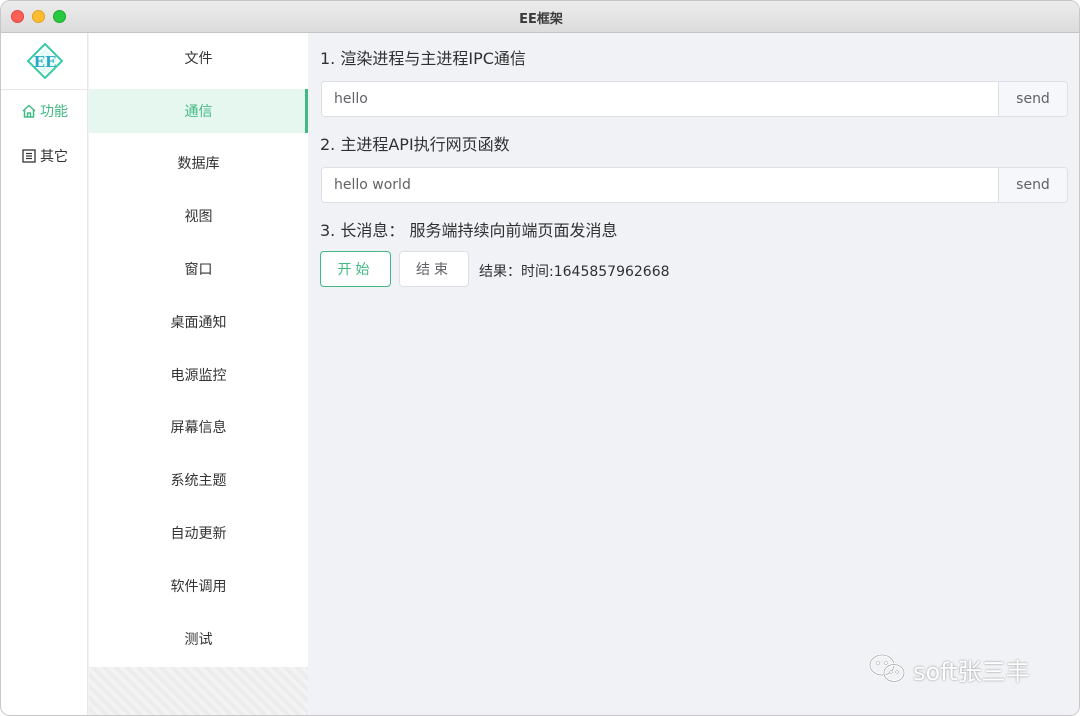  Describe the element at coordinates (355, 269) in the screenshot. I see `start-button: 开始` at that location.